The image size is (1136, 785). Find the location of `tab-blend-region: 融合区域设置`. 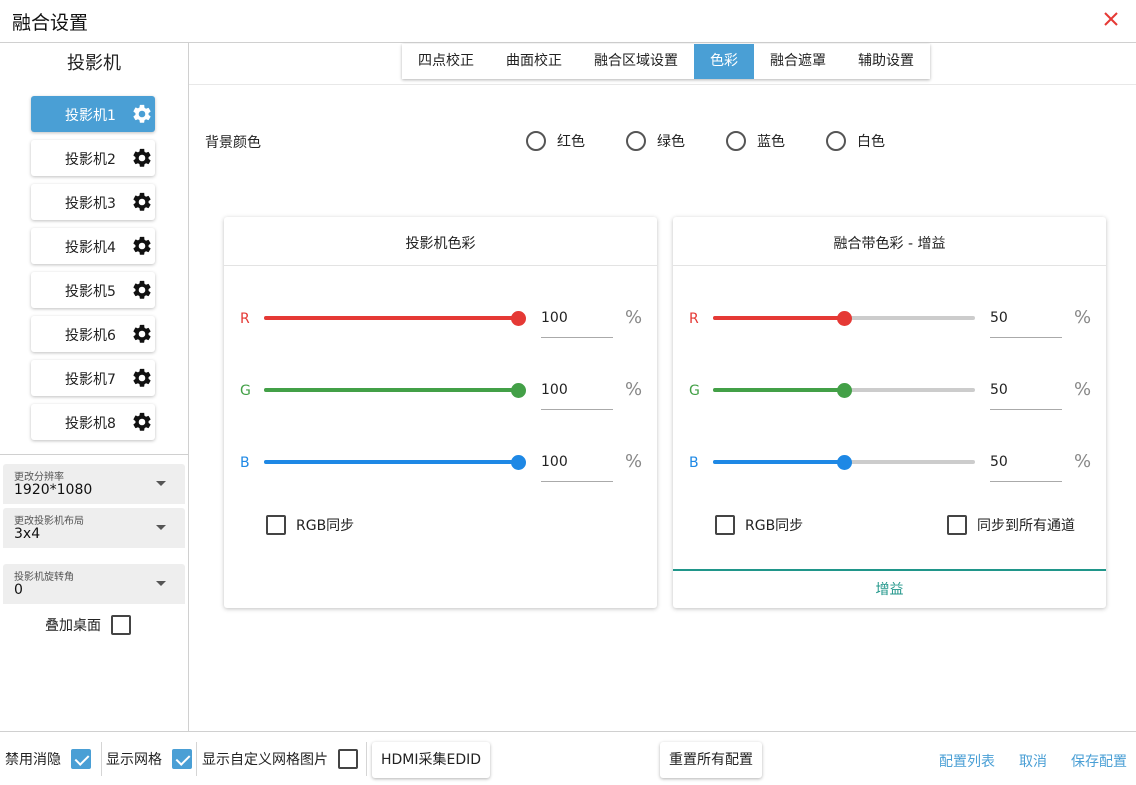

tab-blend-region: 融合区域设置 is located at coordinates (636, 61).